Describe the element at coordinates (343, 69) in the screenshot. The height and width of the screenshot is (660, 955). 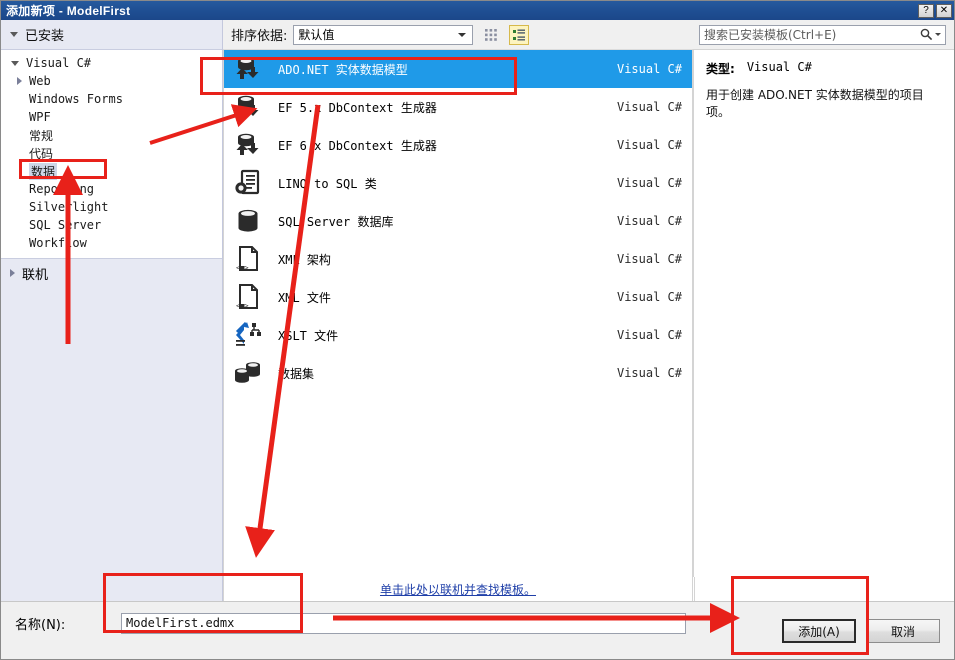
I see `list-item-label: ADO.NET 实体数据模型` at that location.